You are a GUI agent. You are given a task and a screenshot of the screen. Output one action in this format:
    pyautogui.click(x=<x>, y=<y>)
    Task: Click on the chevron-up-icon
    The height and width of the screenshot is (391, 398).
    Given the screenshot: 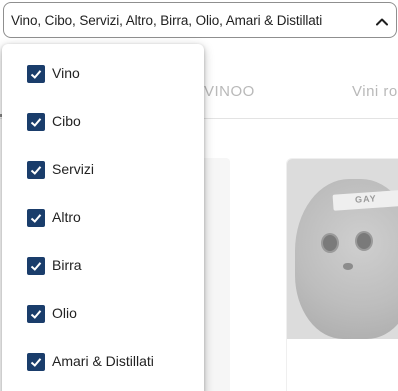 What is the action you would take?
    pyautogui.click(x=382, y=22)
    